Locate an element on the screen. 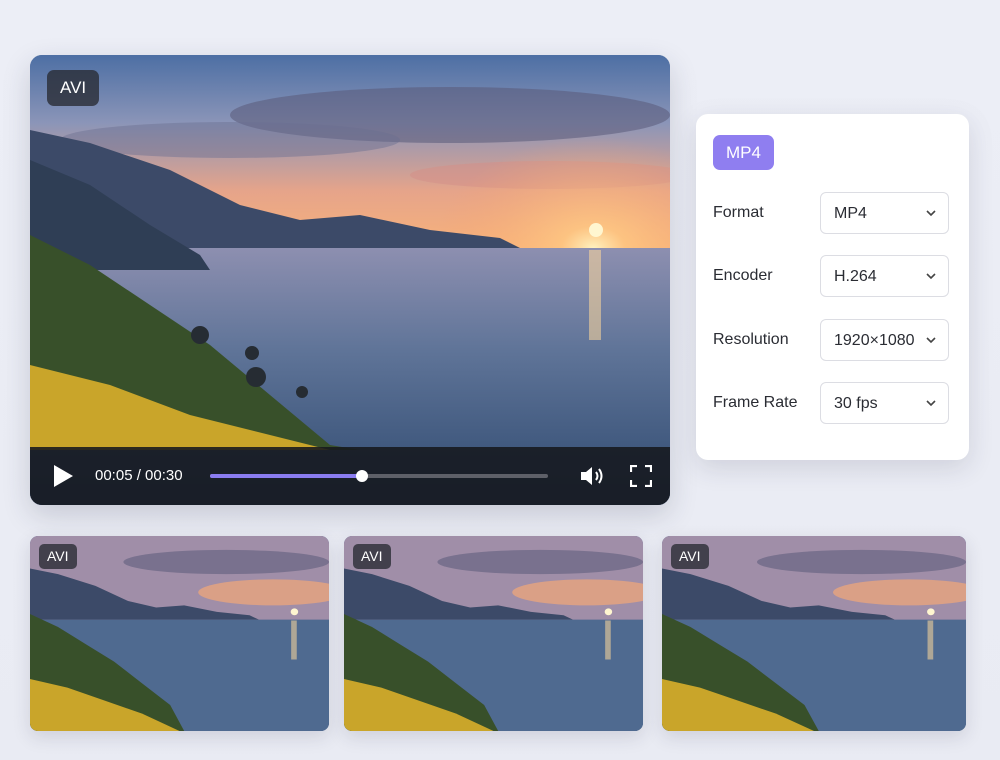 This screenshot has height=760, width=1000. encoder-value: H.264 is located at coordinates (855, 276).